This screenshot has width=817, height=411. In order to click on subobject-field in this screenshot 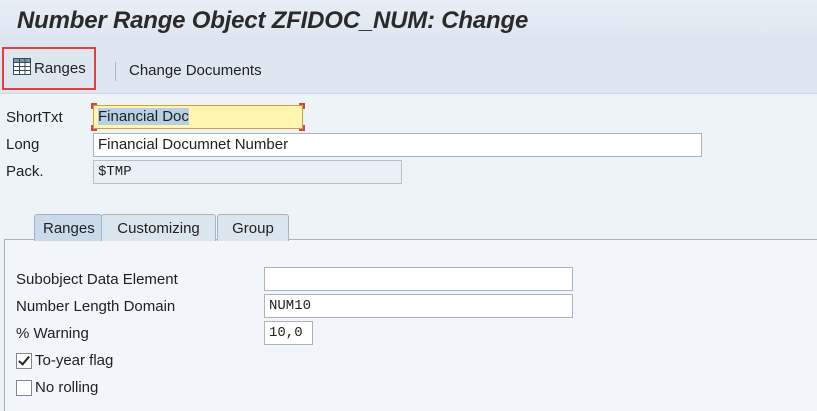, I will do `click(418, 279)`.